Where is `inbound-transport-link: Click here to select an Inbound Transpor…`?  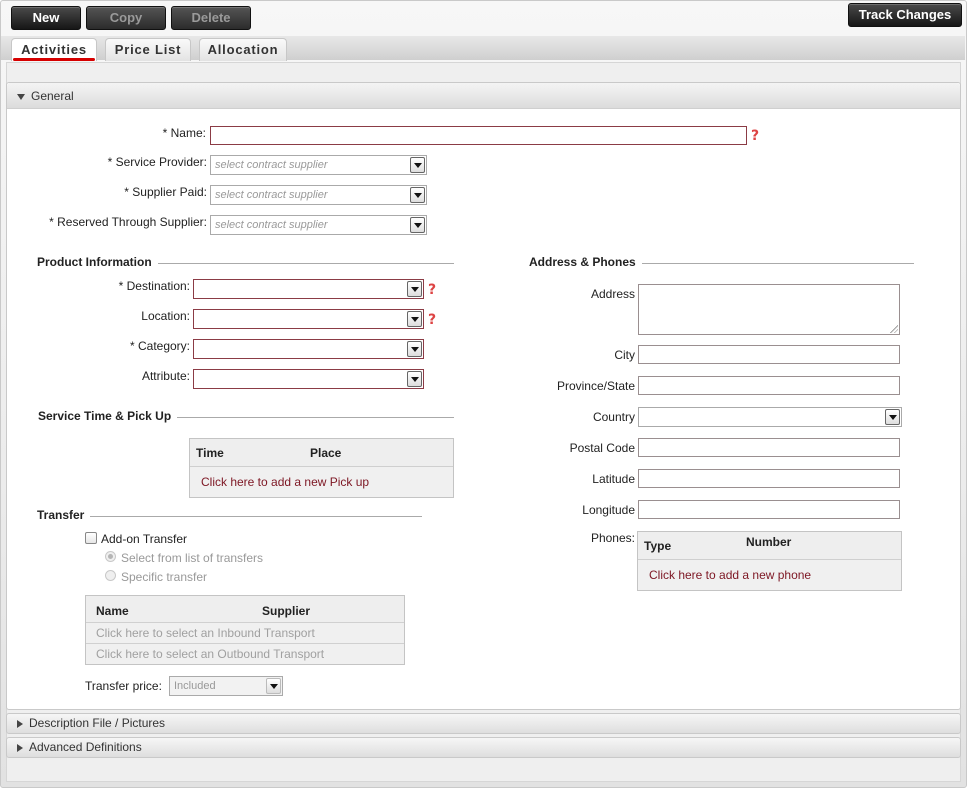 inbound-transport-link: Click here to select an Inbound Transpor… is located at coordinates (245, 632).